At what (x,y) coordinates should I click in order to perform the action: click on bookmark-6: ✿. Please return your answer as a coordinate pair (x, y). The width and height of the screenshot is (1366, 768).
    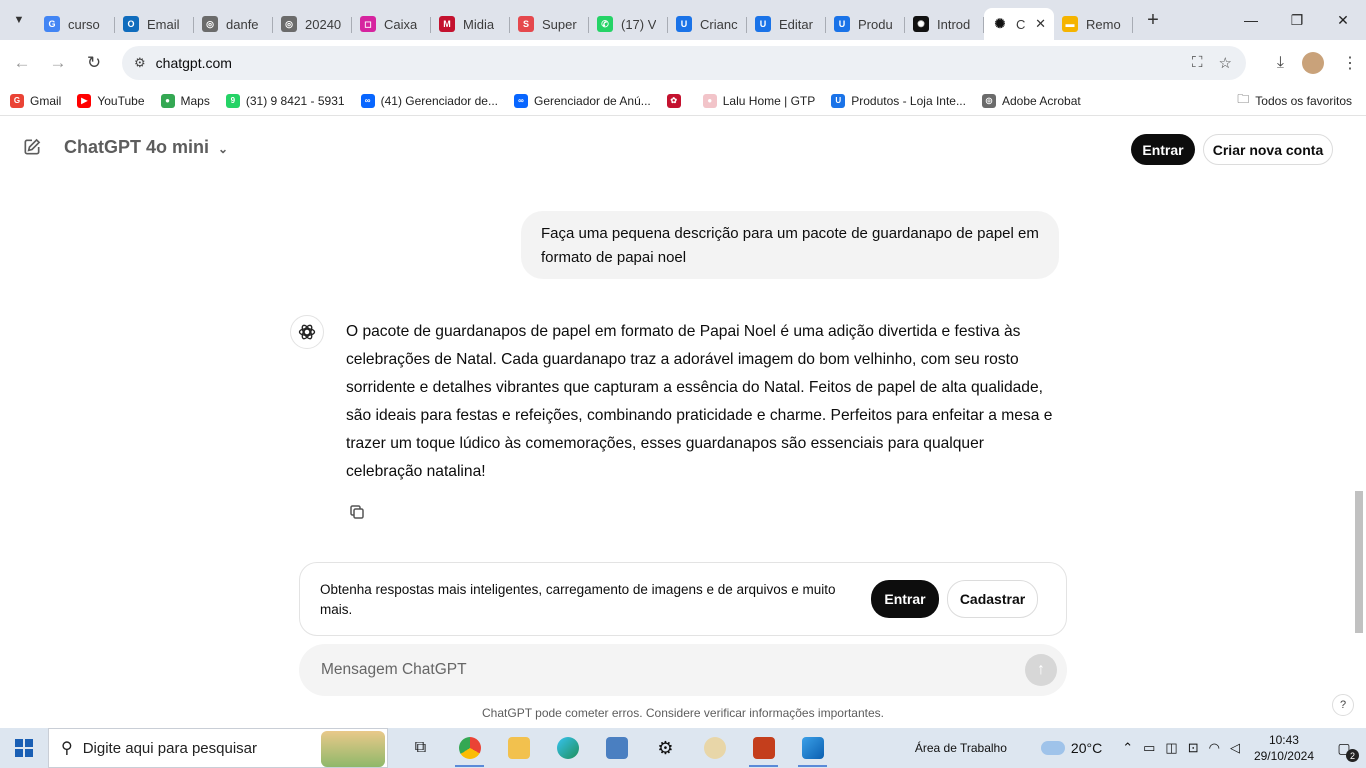
    Looking at the image, I should click on (676, 100).